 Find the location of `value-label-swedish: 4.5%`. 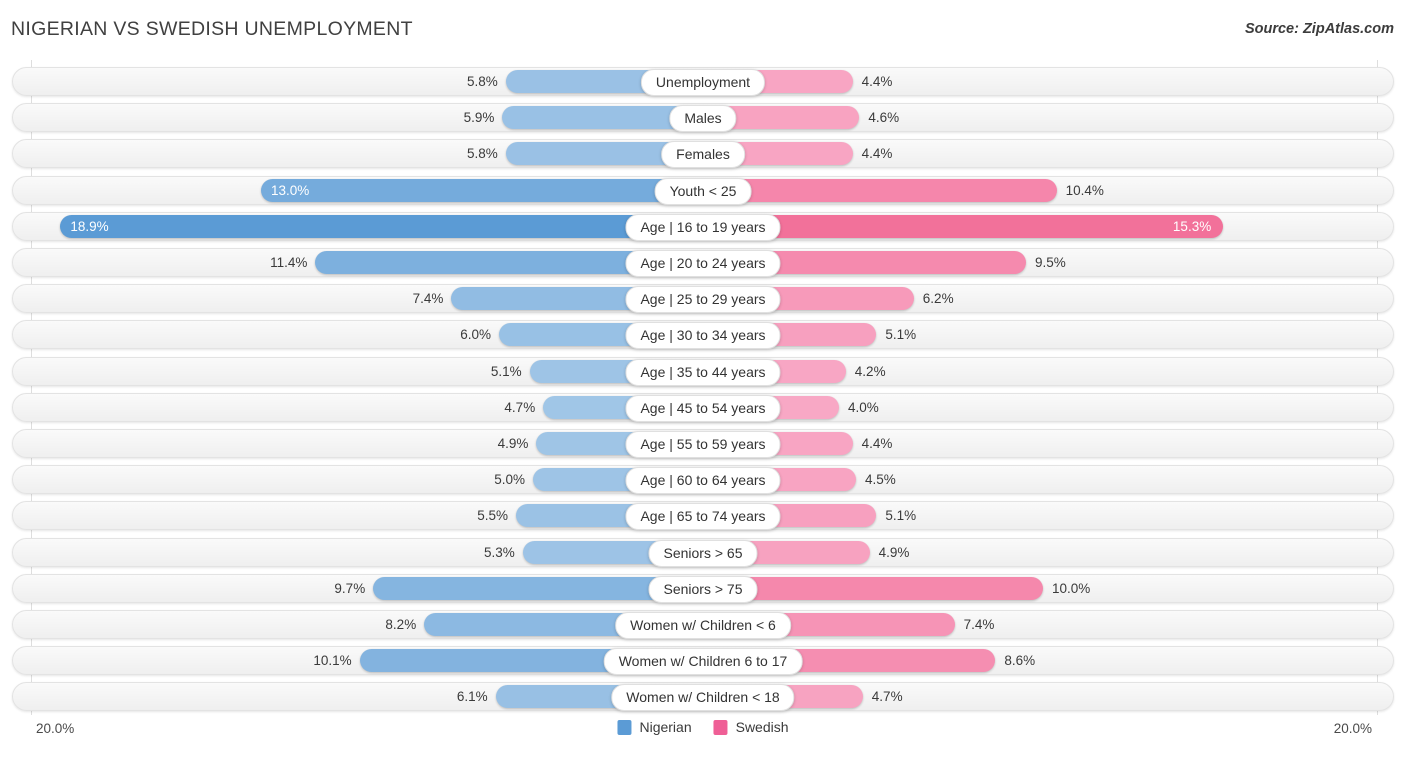

value-label-swedish: 4.5% is located at coordinates (880, 480).